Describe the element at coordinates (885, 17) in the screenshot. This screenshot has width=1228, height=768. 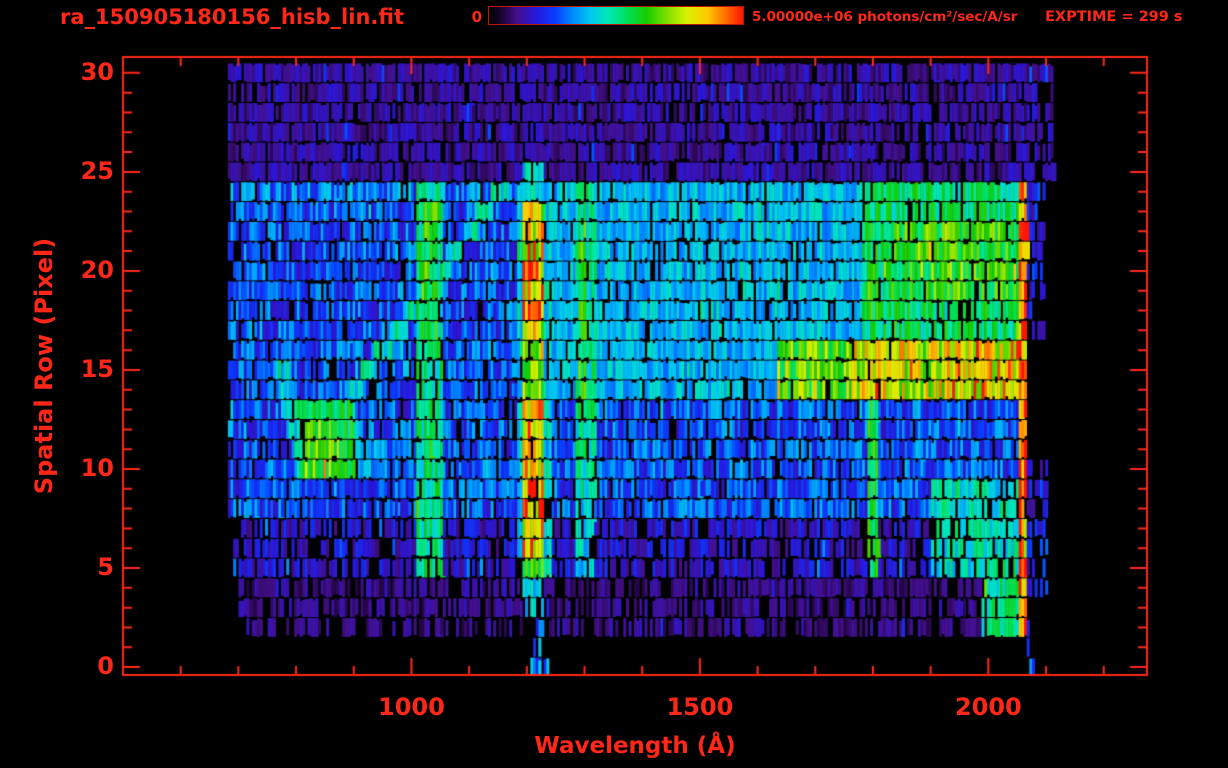
I see `colorbar-max-label: 5.00000e+06 photons/cm²/sec/A/sr` at that location.